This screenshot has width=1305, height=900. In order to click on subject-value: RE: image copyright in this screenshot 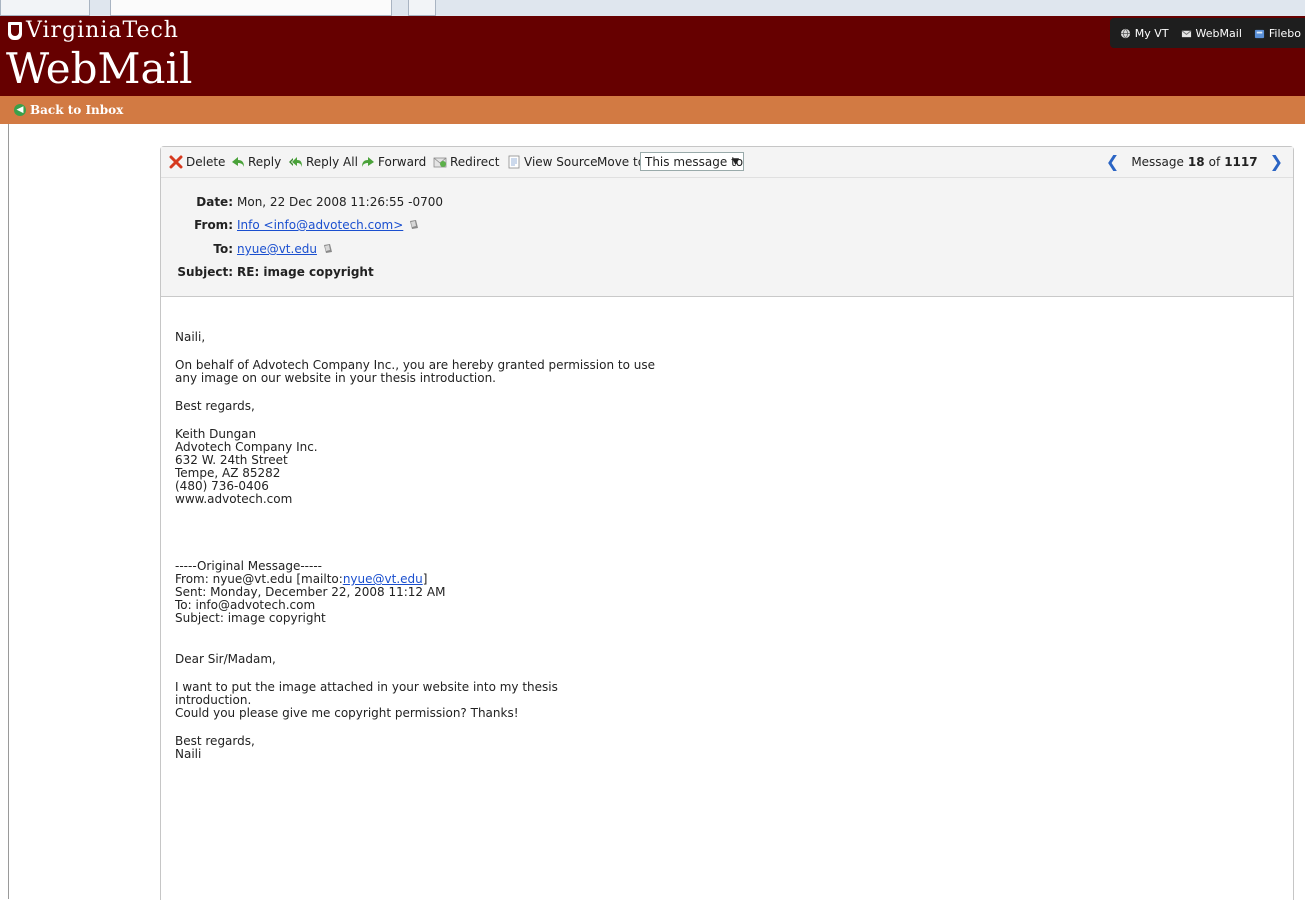, I will do `click(305, 272)`.